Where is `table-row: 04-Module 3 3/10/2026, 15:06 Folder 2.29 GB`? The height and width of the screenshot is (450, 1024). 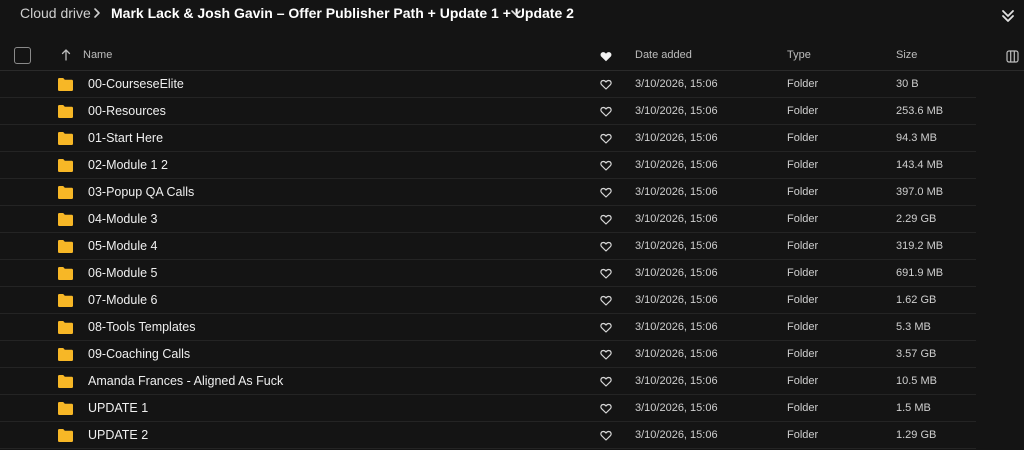
table-row: 04-Module 3 3/10/2026, 15:06 Folder 2.29 GB is located at coordinates (512, 219).